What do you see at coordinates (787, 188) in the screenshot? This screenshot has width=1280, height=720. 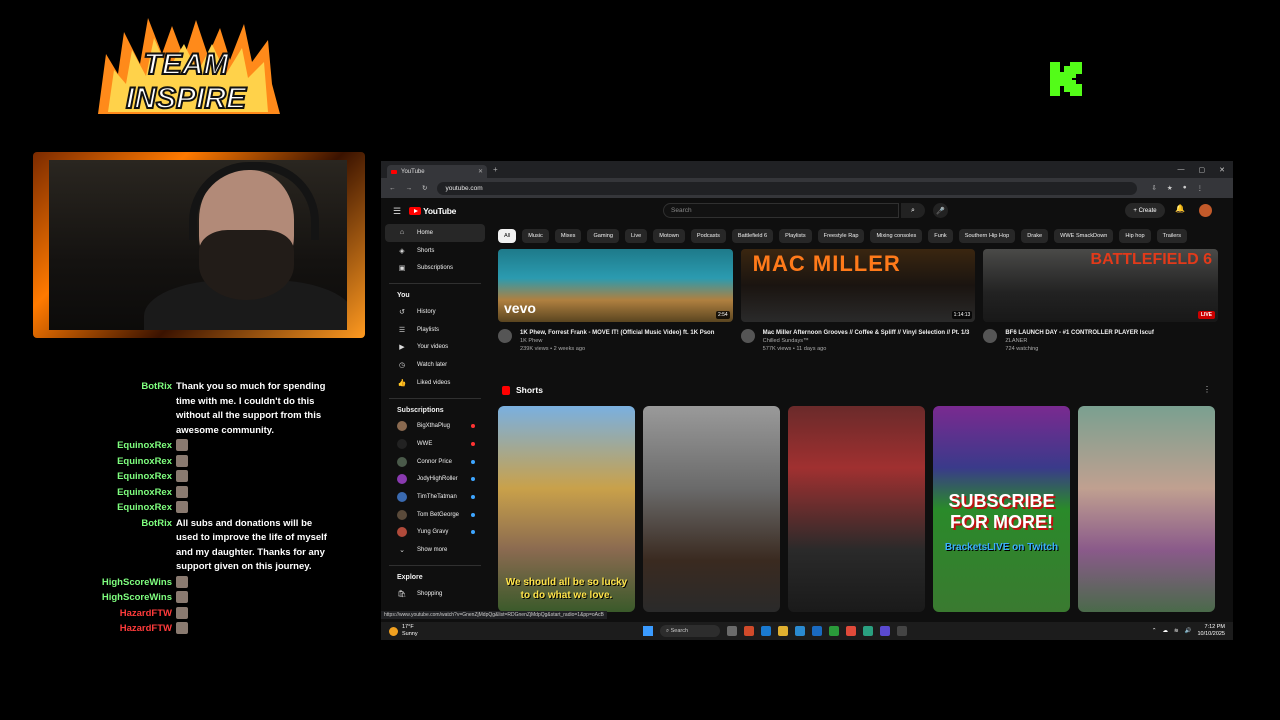 I see `url-field: youtube.com` at bounding box center [787, 188].